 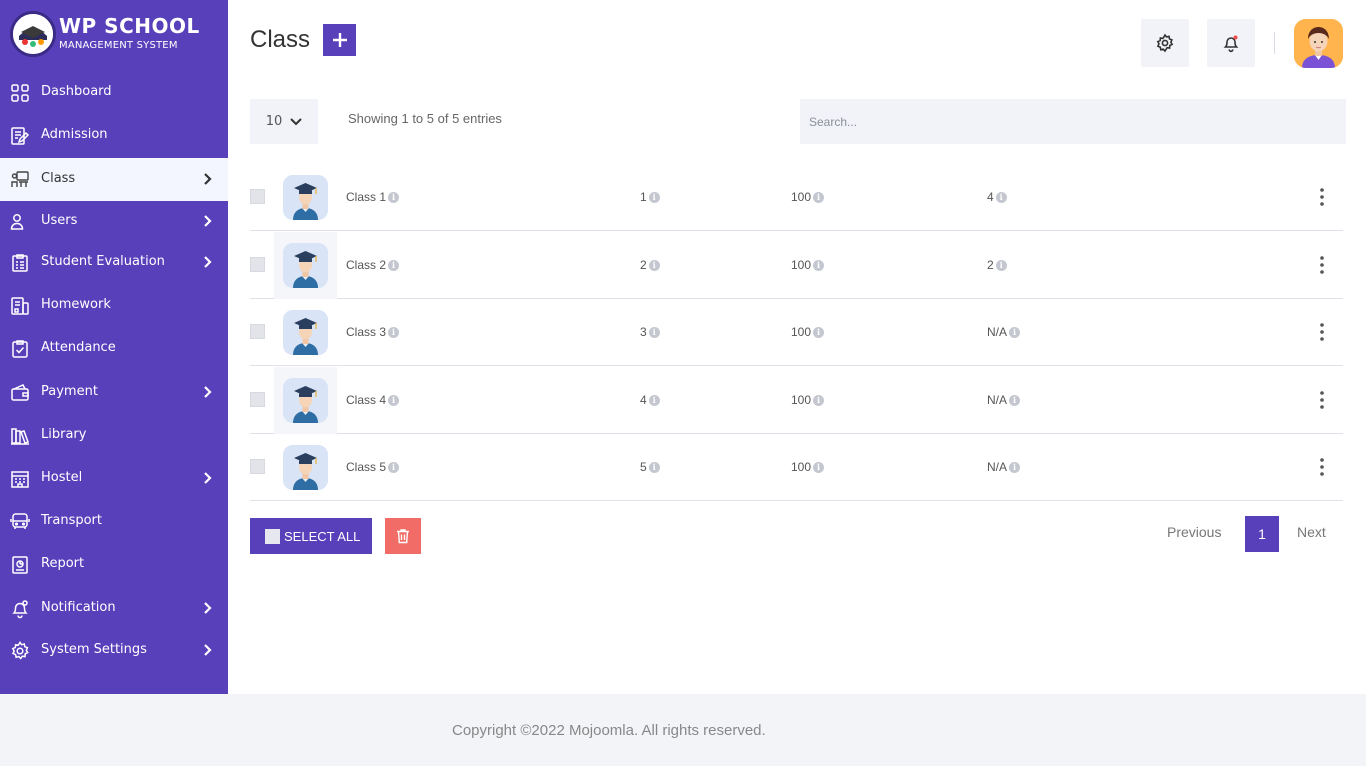 What do you see at coordinates (796, 332) in the screenshot?
I see `table-row: Class 3 i 3 i 100 i N/A i` at bounding box center [796, 332].